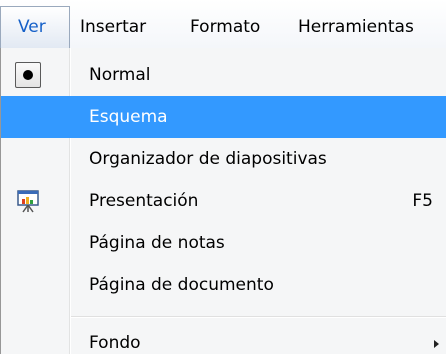  Describe the element at coordinates (223, 75) in the screenshot. I see `menu-item-normal: Normal` at that location.